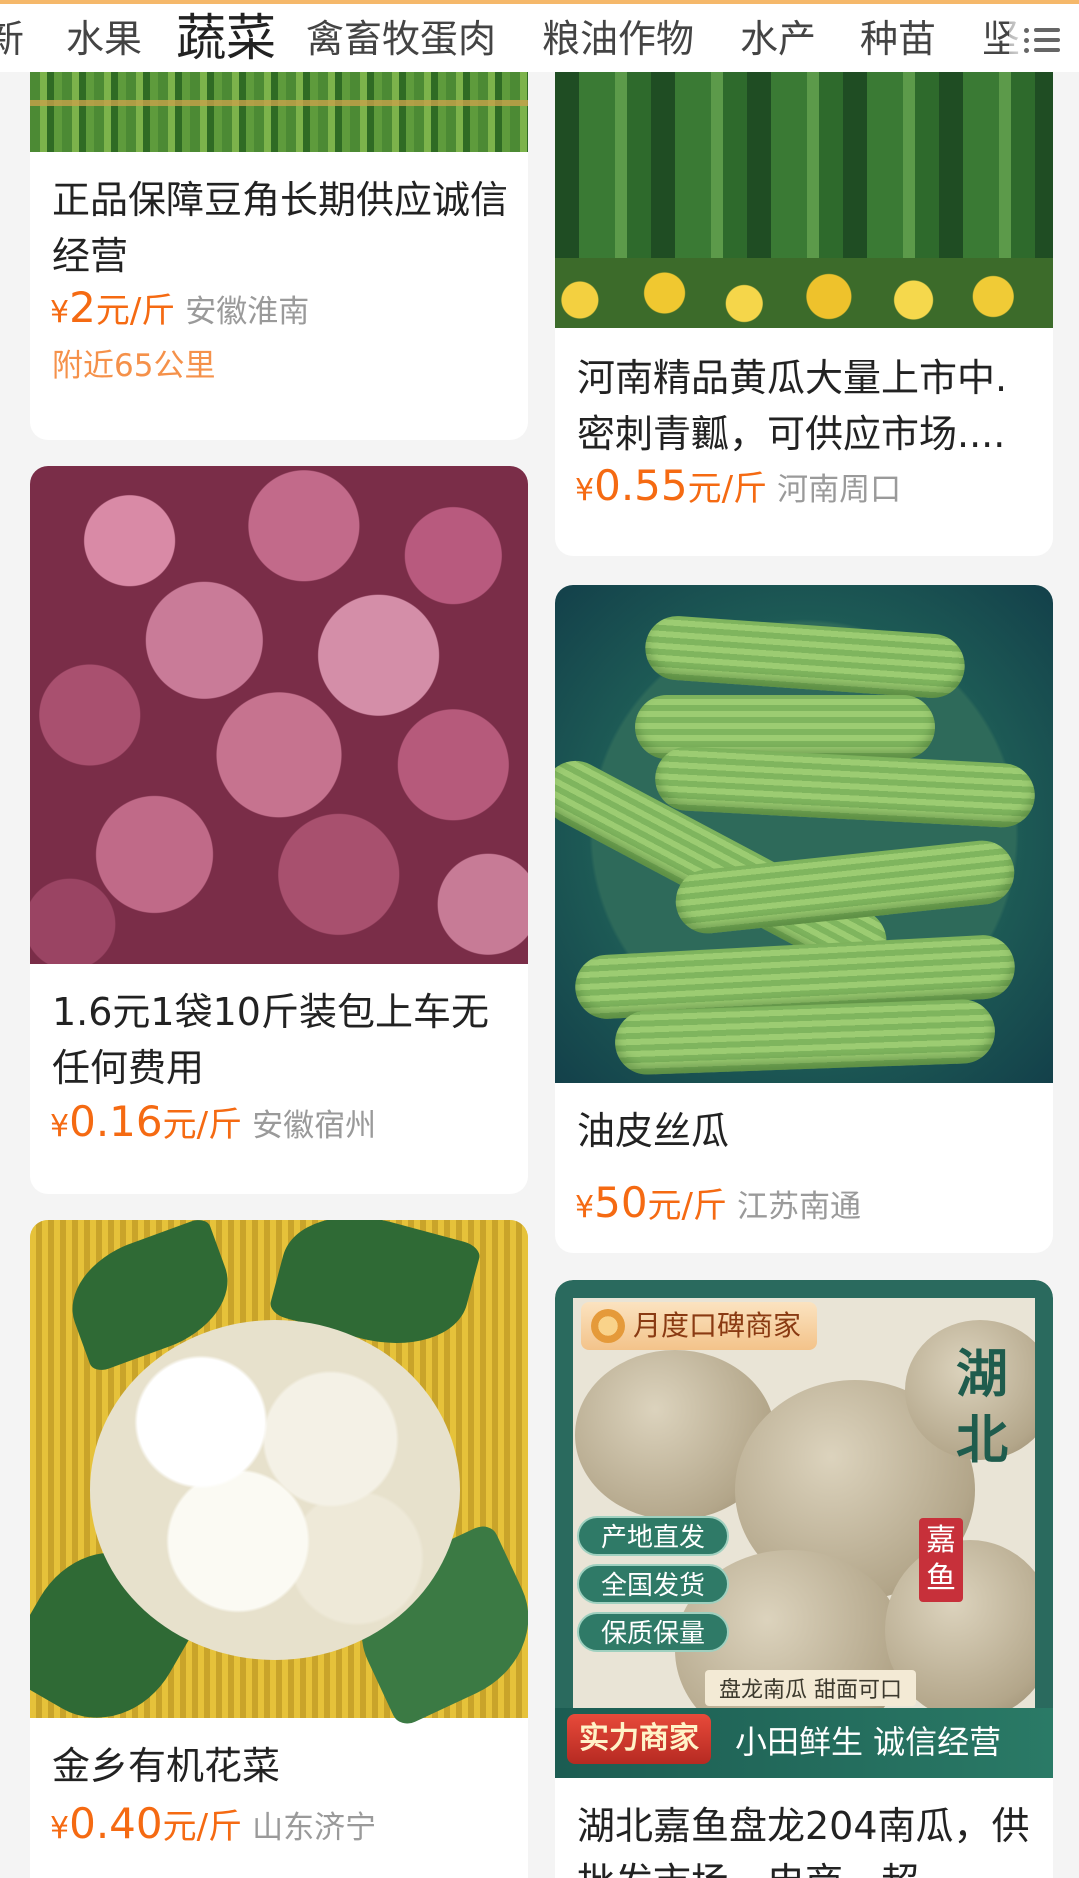 This screenshot has width=1079, height=1878. I want to click on ad-vertical-subtitle: 嘉鱼, so click(941, 1560).